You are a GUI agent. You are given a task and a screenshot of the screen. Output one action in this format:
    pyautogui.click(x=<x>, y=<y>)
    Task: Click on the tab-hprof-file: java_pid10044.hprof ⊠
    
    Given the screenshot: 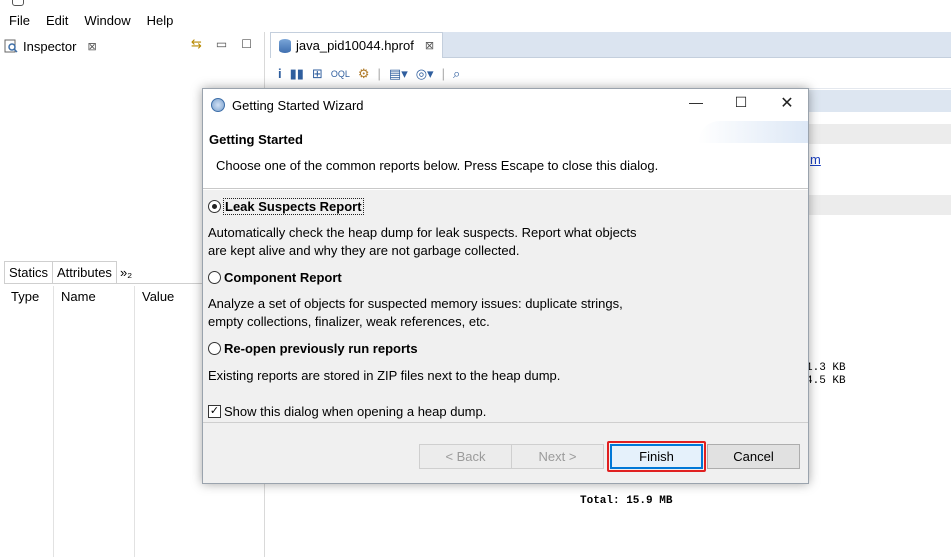 What is the action you would take?
    pyautogui.click(x=357, y=45)
    